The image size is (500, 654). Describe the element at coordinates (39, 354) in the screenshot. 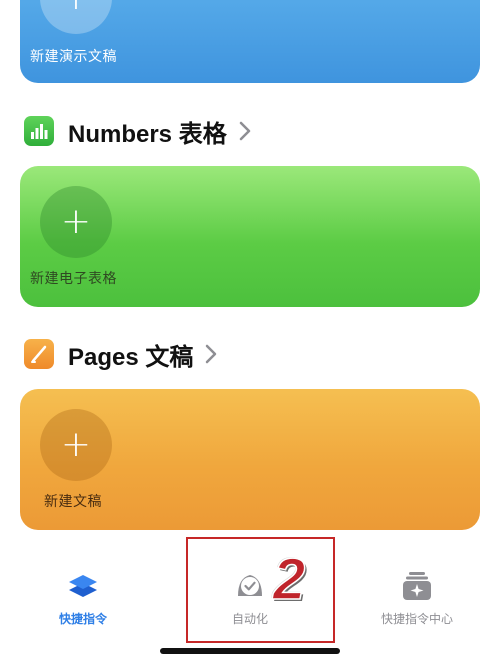

I see `pages-app-icon` at that location.